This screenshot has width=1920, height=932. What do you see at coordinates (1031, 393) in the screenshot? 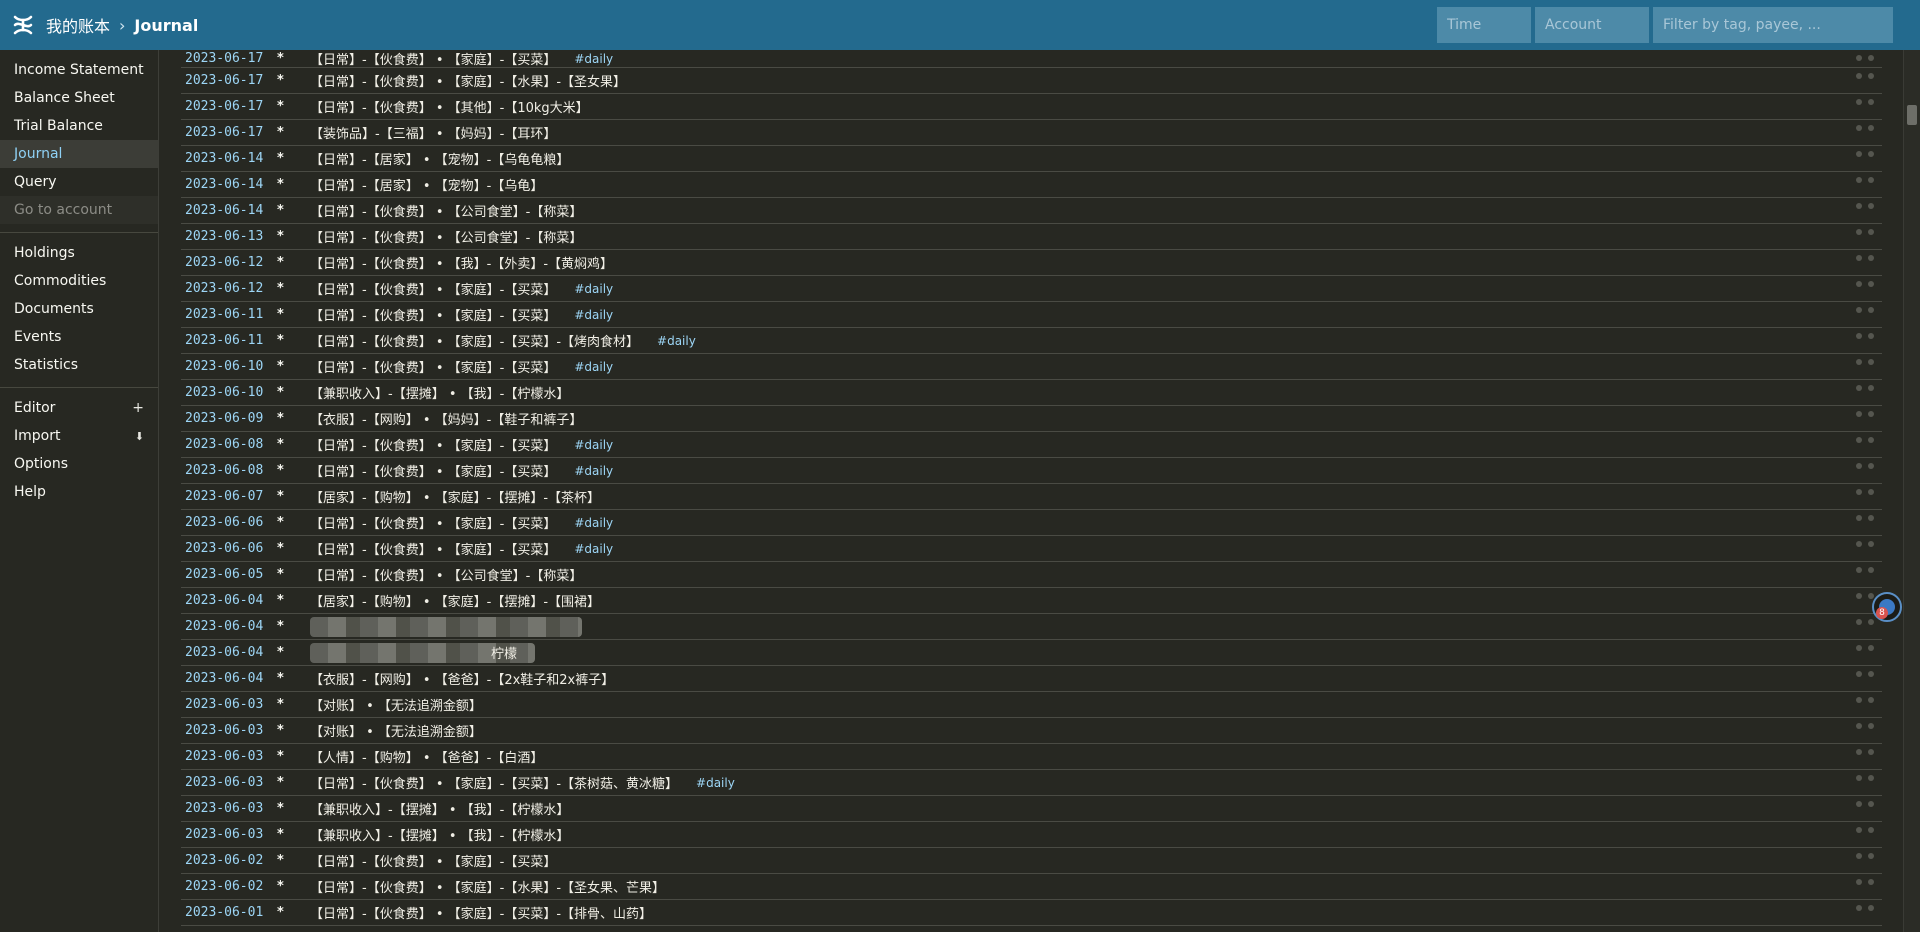
I see `journal-entry-row: 2023-06-10 * 【兼职收入】-【摆摊】 • 【我】-【柠檬水】` at bounding box center [1031, 393].